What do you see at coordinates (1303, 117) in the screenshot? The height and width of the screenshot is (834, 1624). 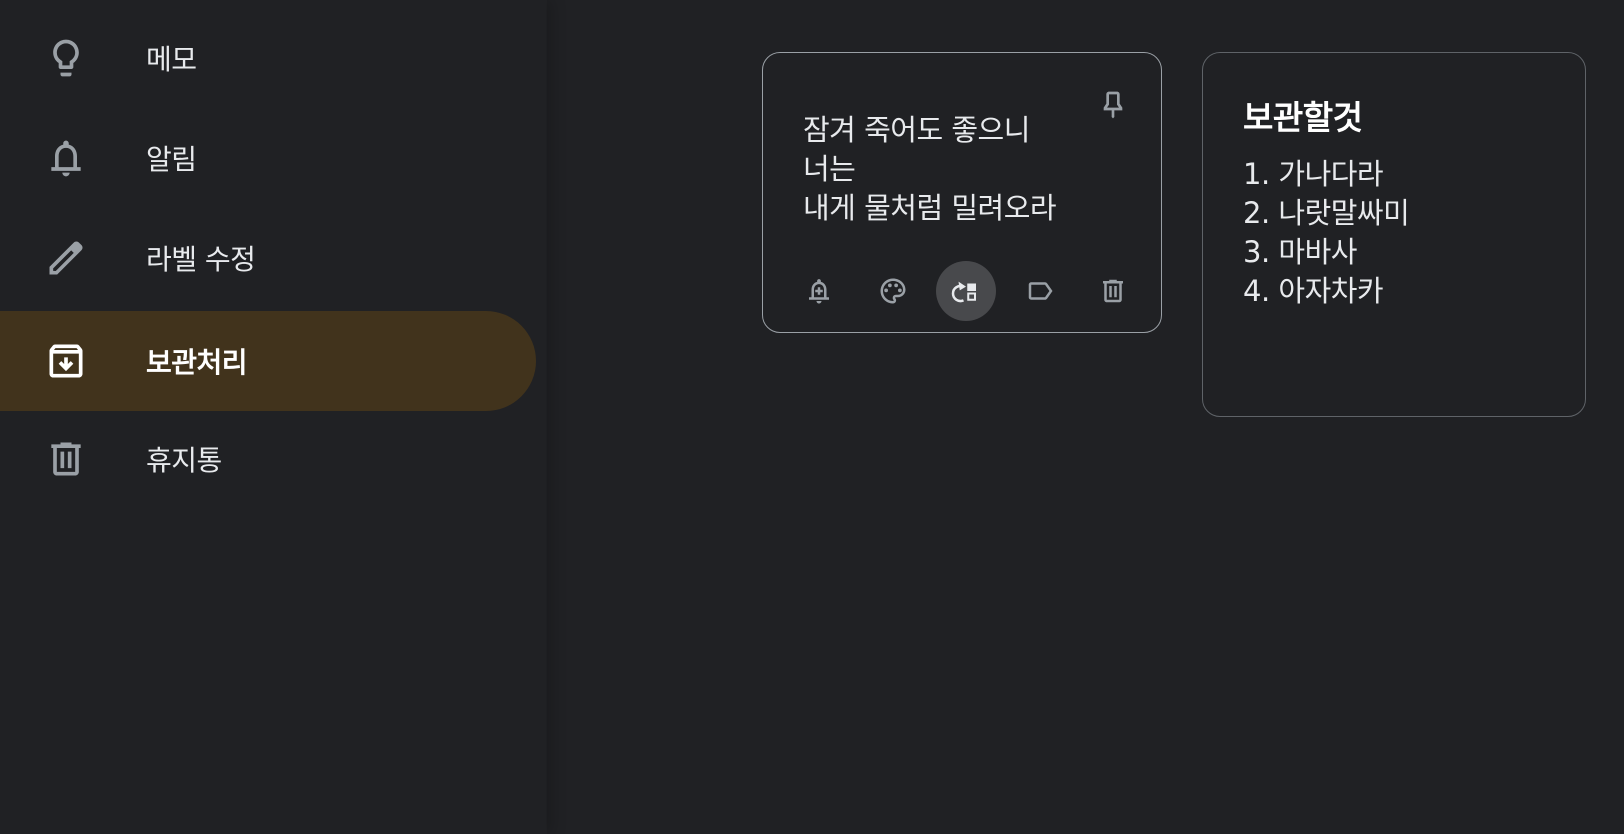 I see `note-title: 보관할것` at bounding box center [1303, 117].